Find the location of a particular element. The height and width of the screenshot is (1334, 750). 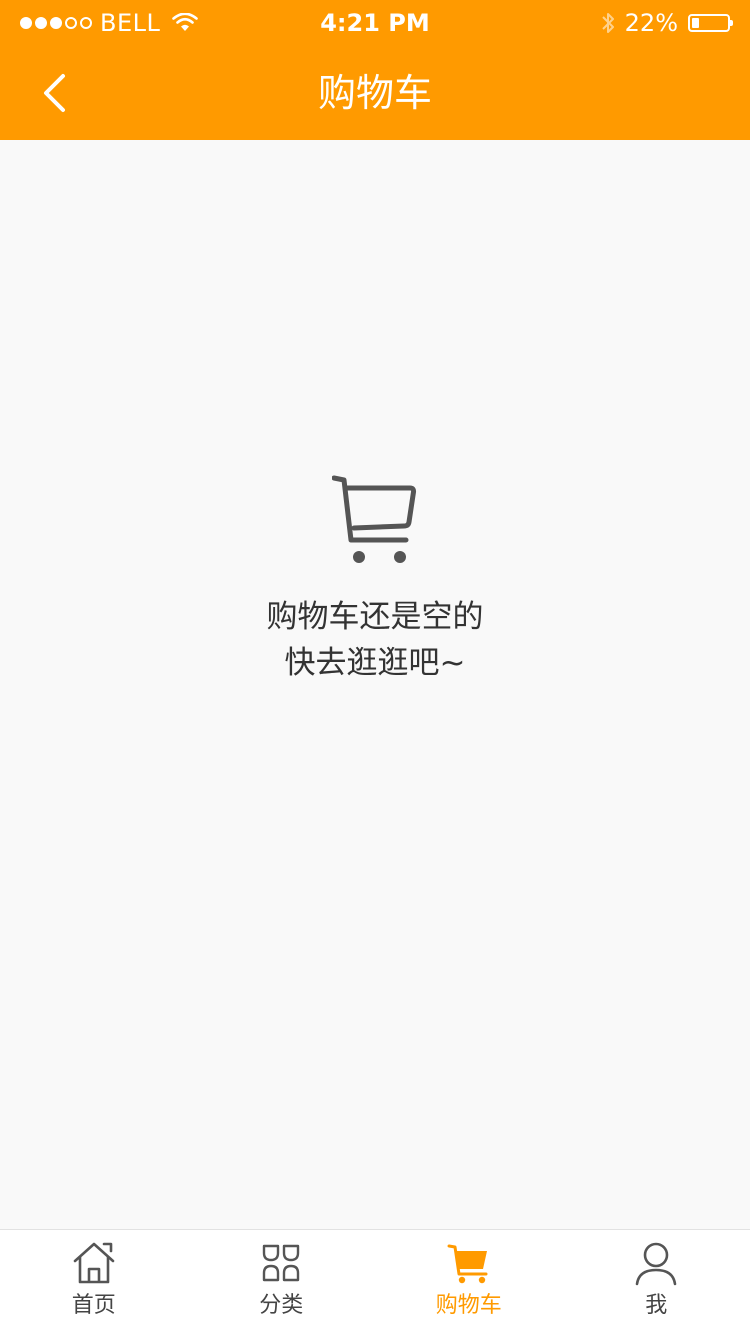

nav-bar: 购物车 is located at coordinates (375, 93).